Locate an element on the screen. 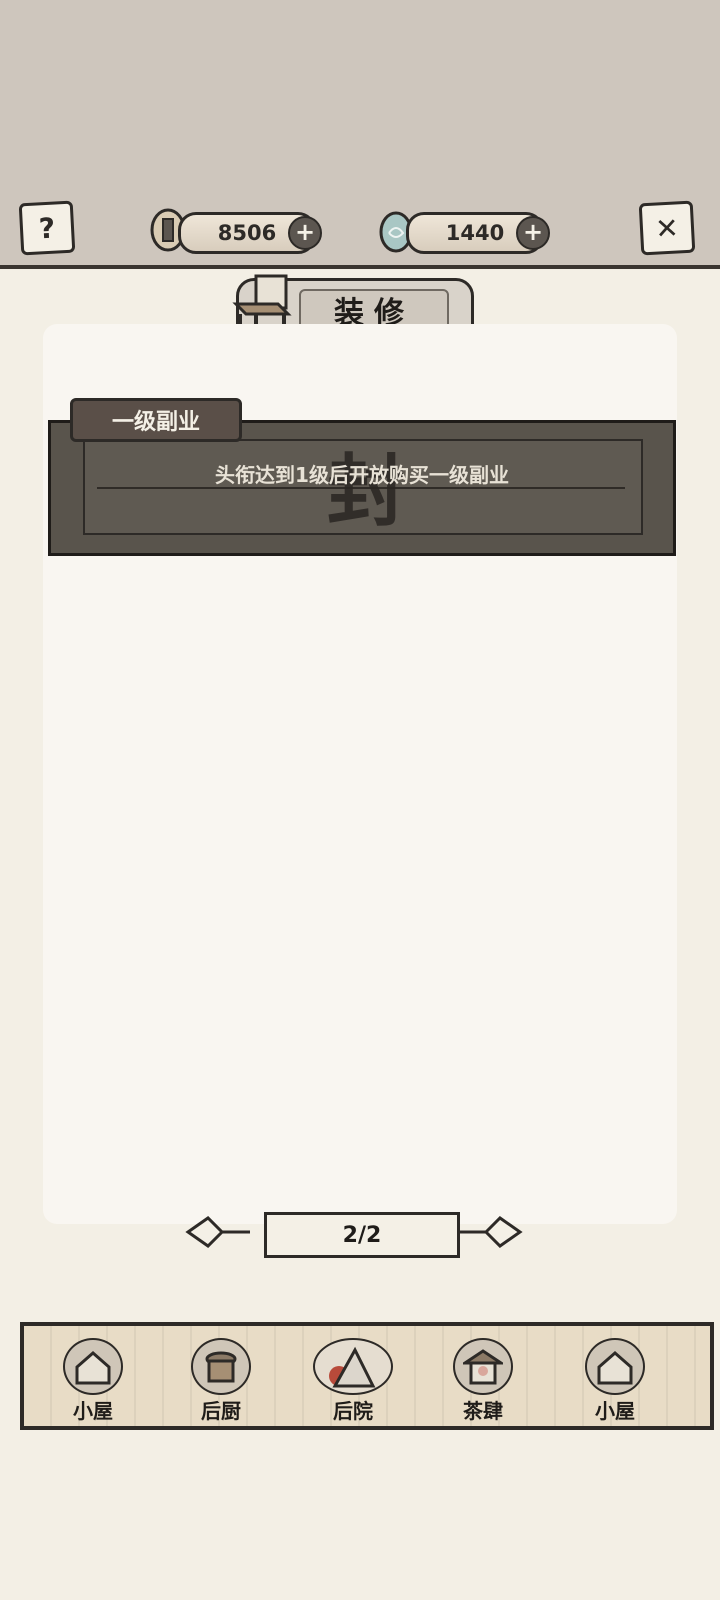 The height and width of the screenshot is (1600, 720). arrow-left-icon is located at coordinates (217, 1232).